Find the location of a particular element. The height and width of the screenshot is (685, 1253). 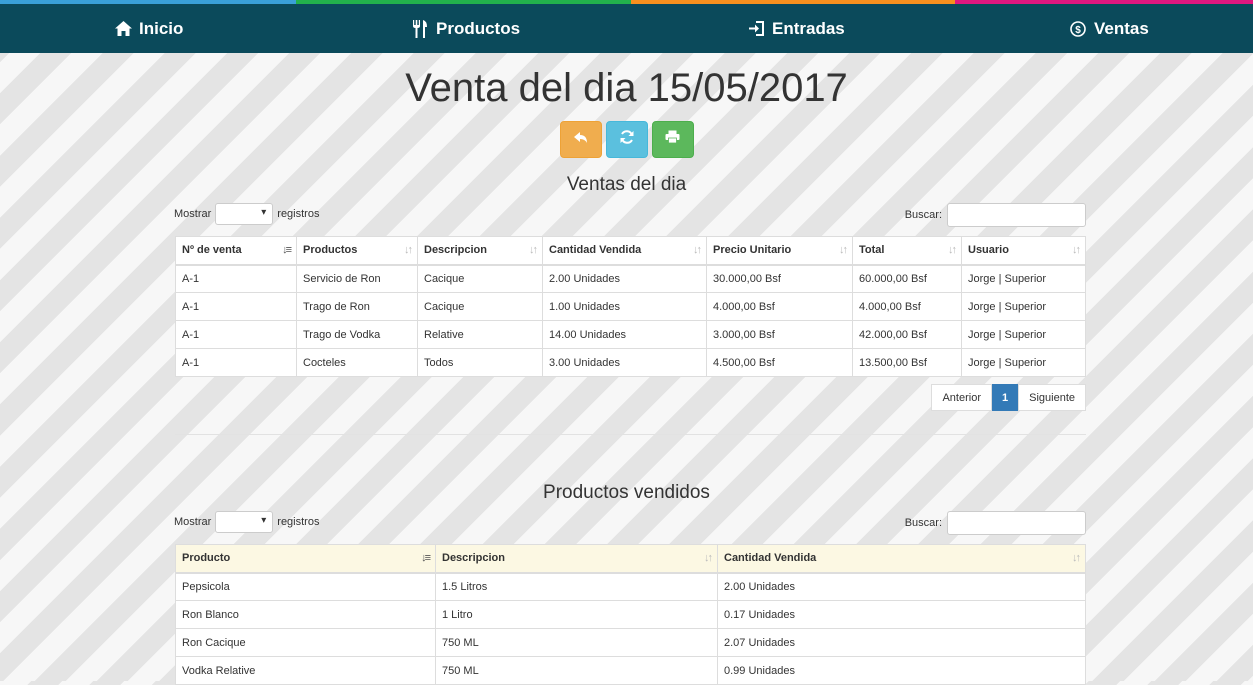

toolbar is located at coordinates (626, 139).